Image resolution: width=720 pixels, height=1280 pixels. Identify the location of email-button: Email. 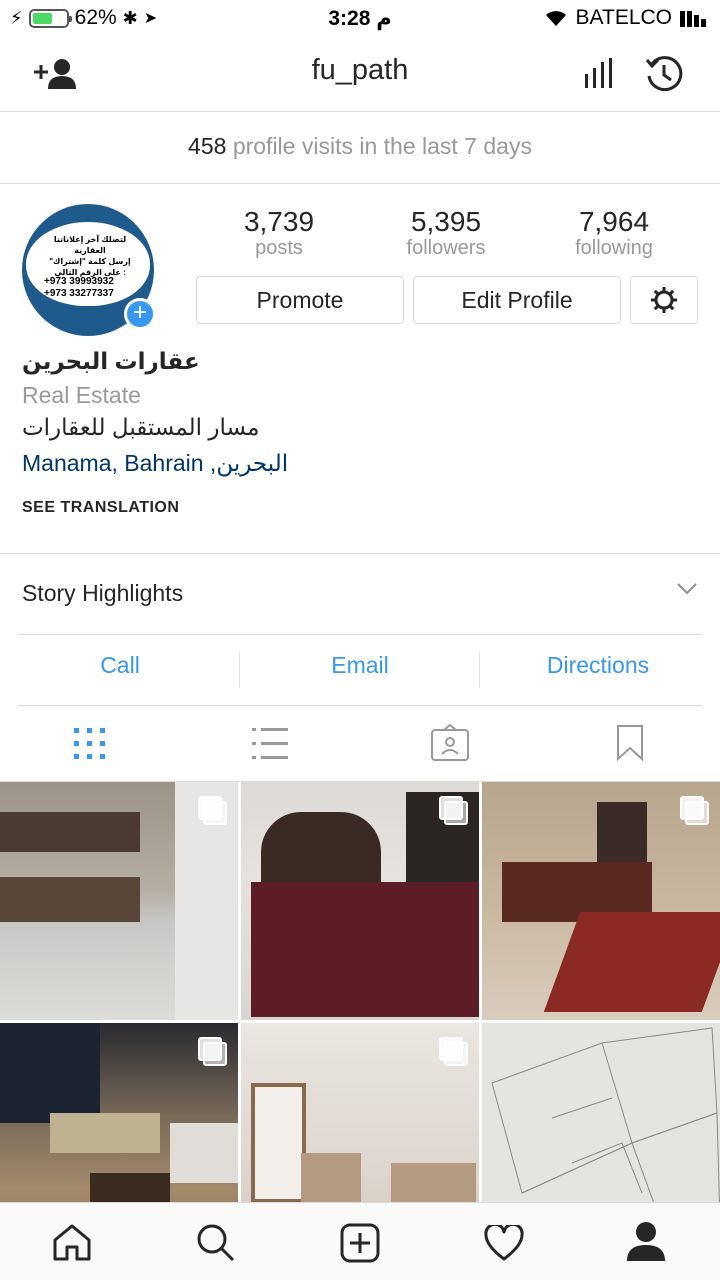
(360, 665).